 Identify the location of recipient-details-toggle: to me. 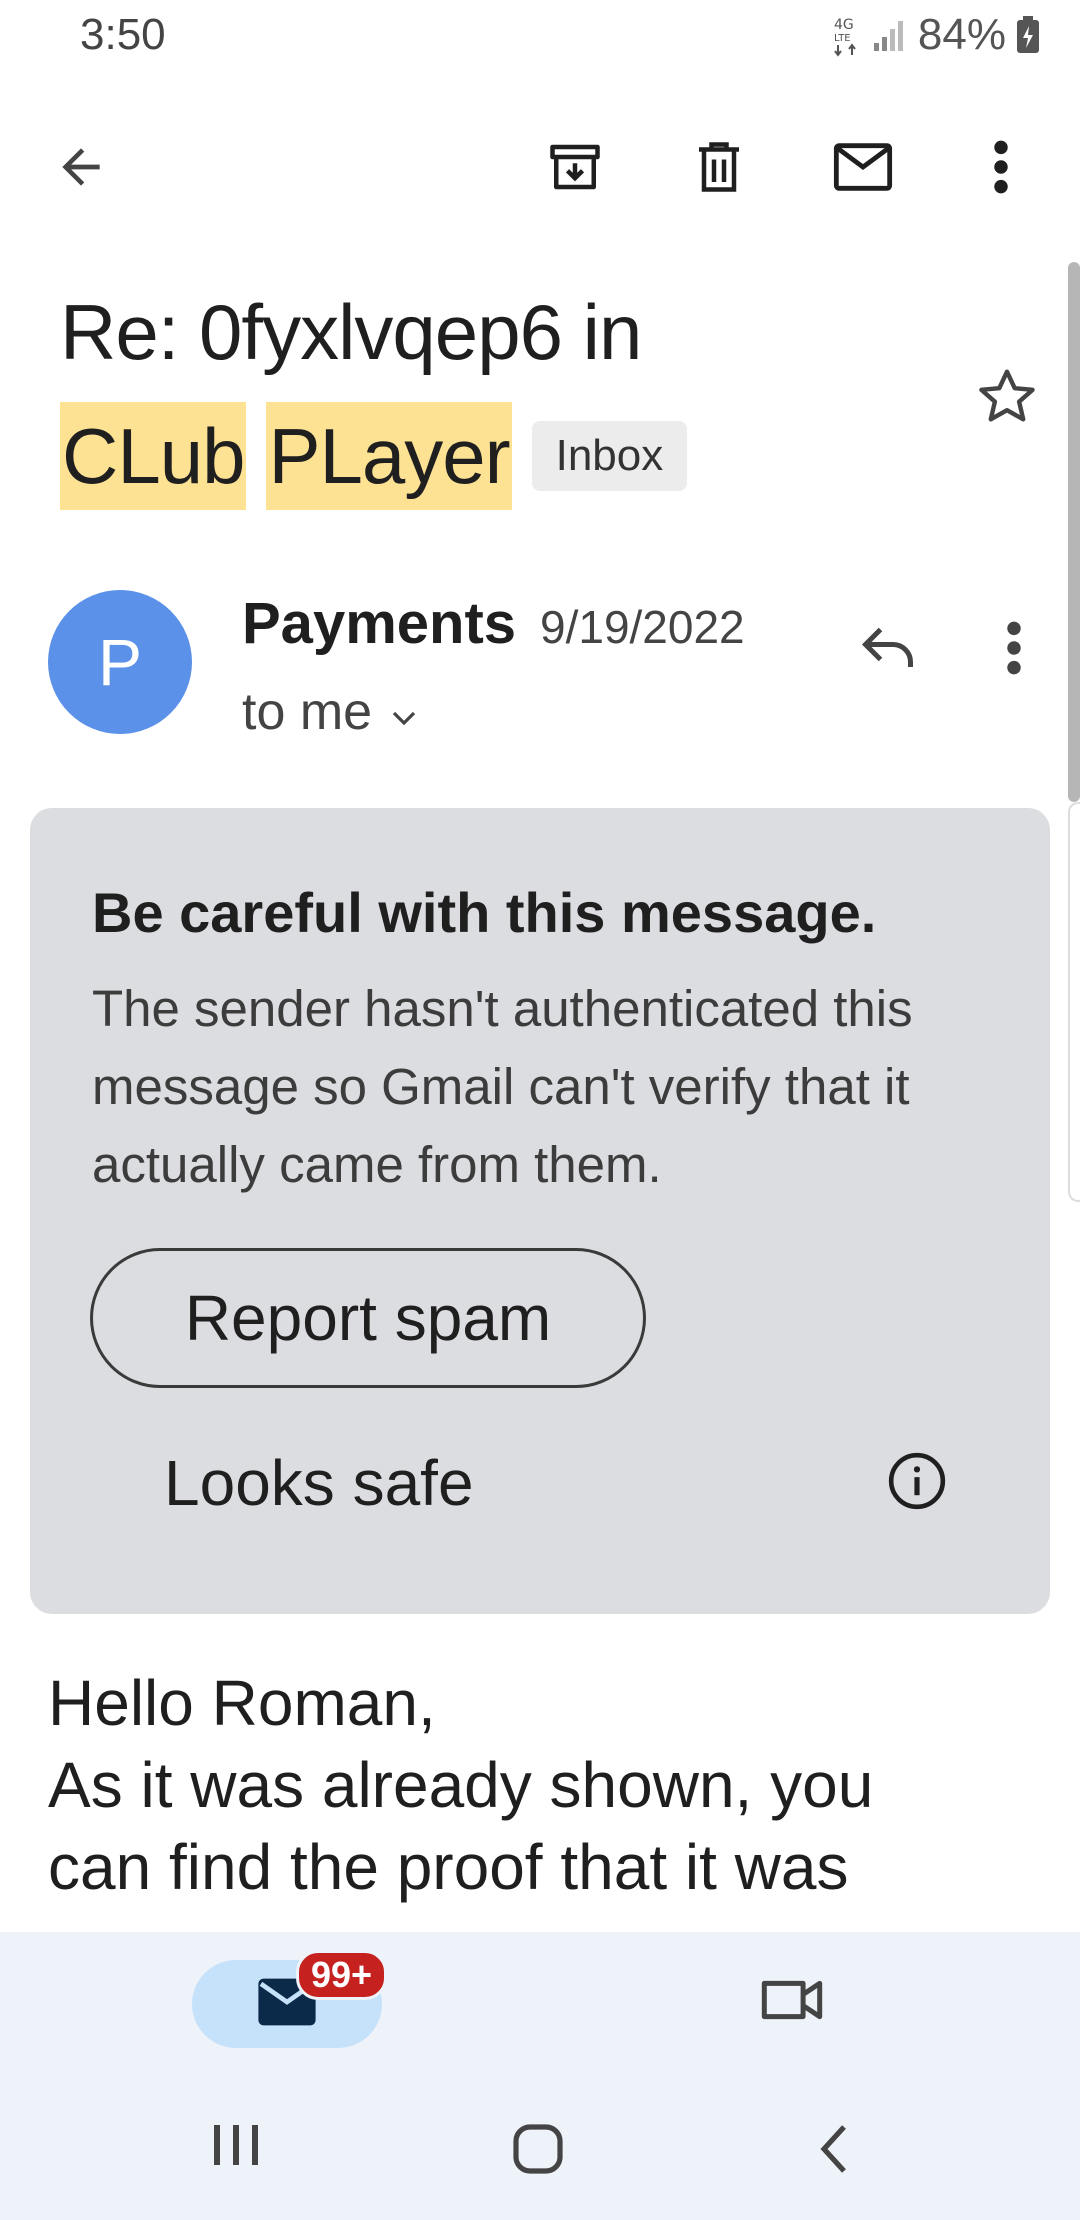
(330, 712).